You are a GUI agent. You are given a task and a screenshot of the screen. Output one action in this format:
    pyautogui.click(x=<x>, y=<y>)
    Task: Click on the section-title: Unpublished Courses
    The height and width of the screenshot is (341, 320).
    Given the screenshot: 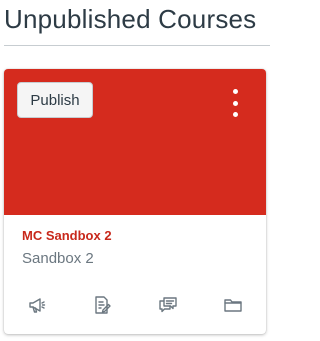 What is the action you would take?
    pyautogui.click(x=130, y=19)
    